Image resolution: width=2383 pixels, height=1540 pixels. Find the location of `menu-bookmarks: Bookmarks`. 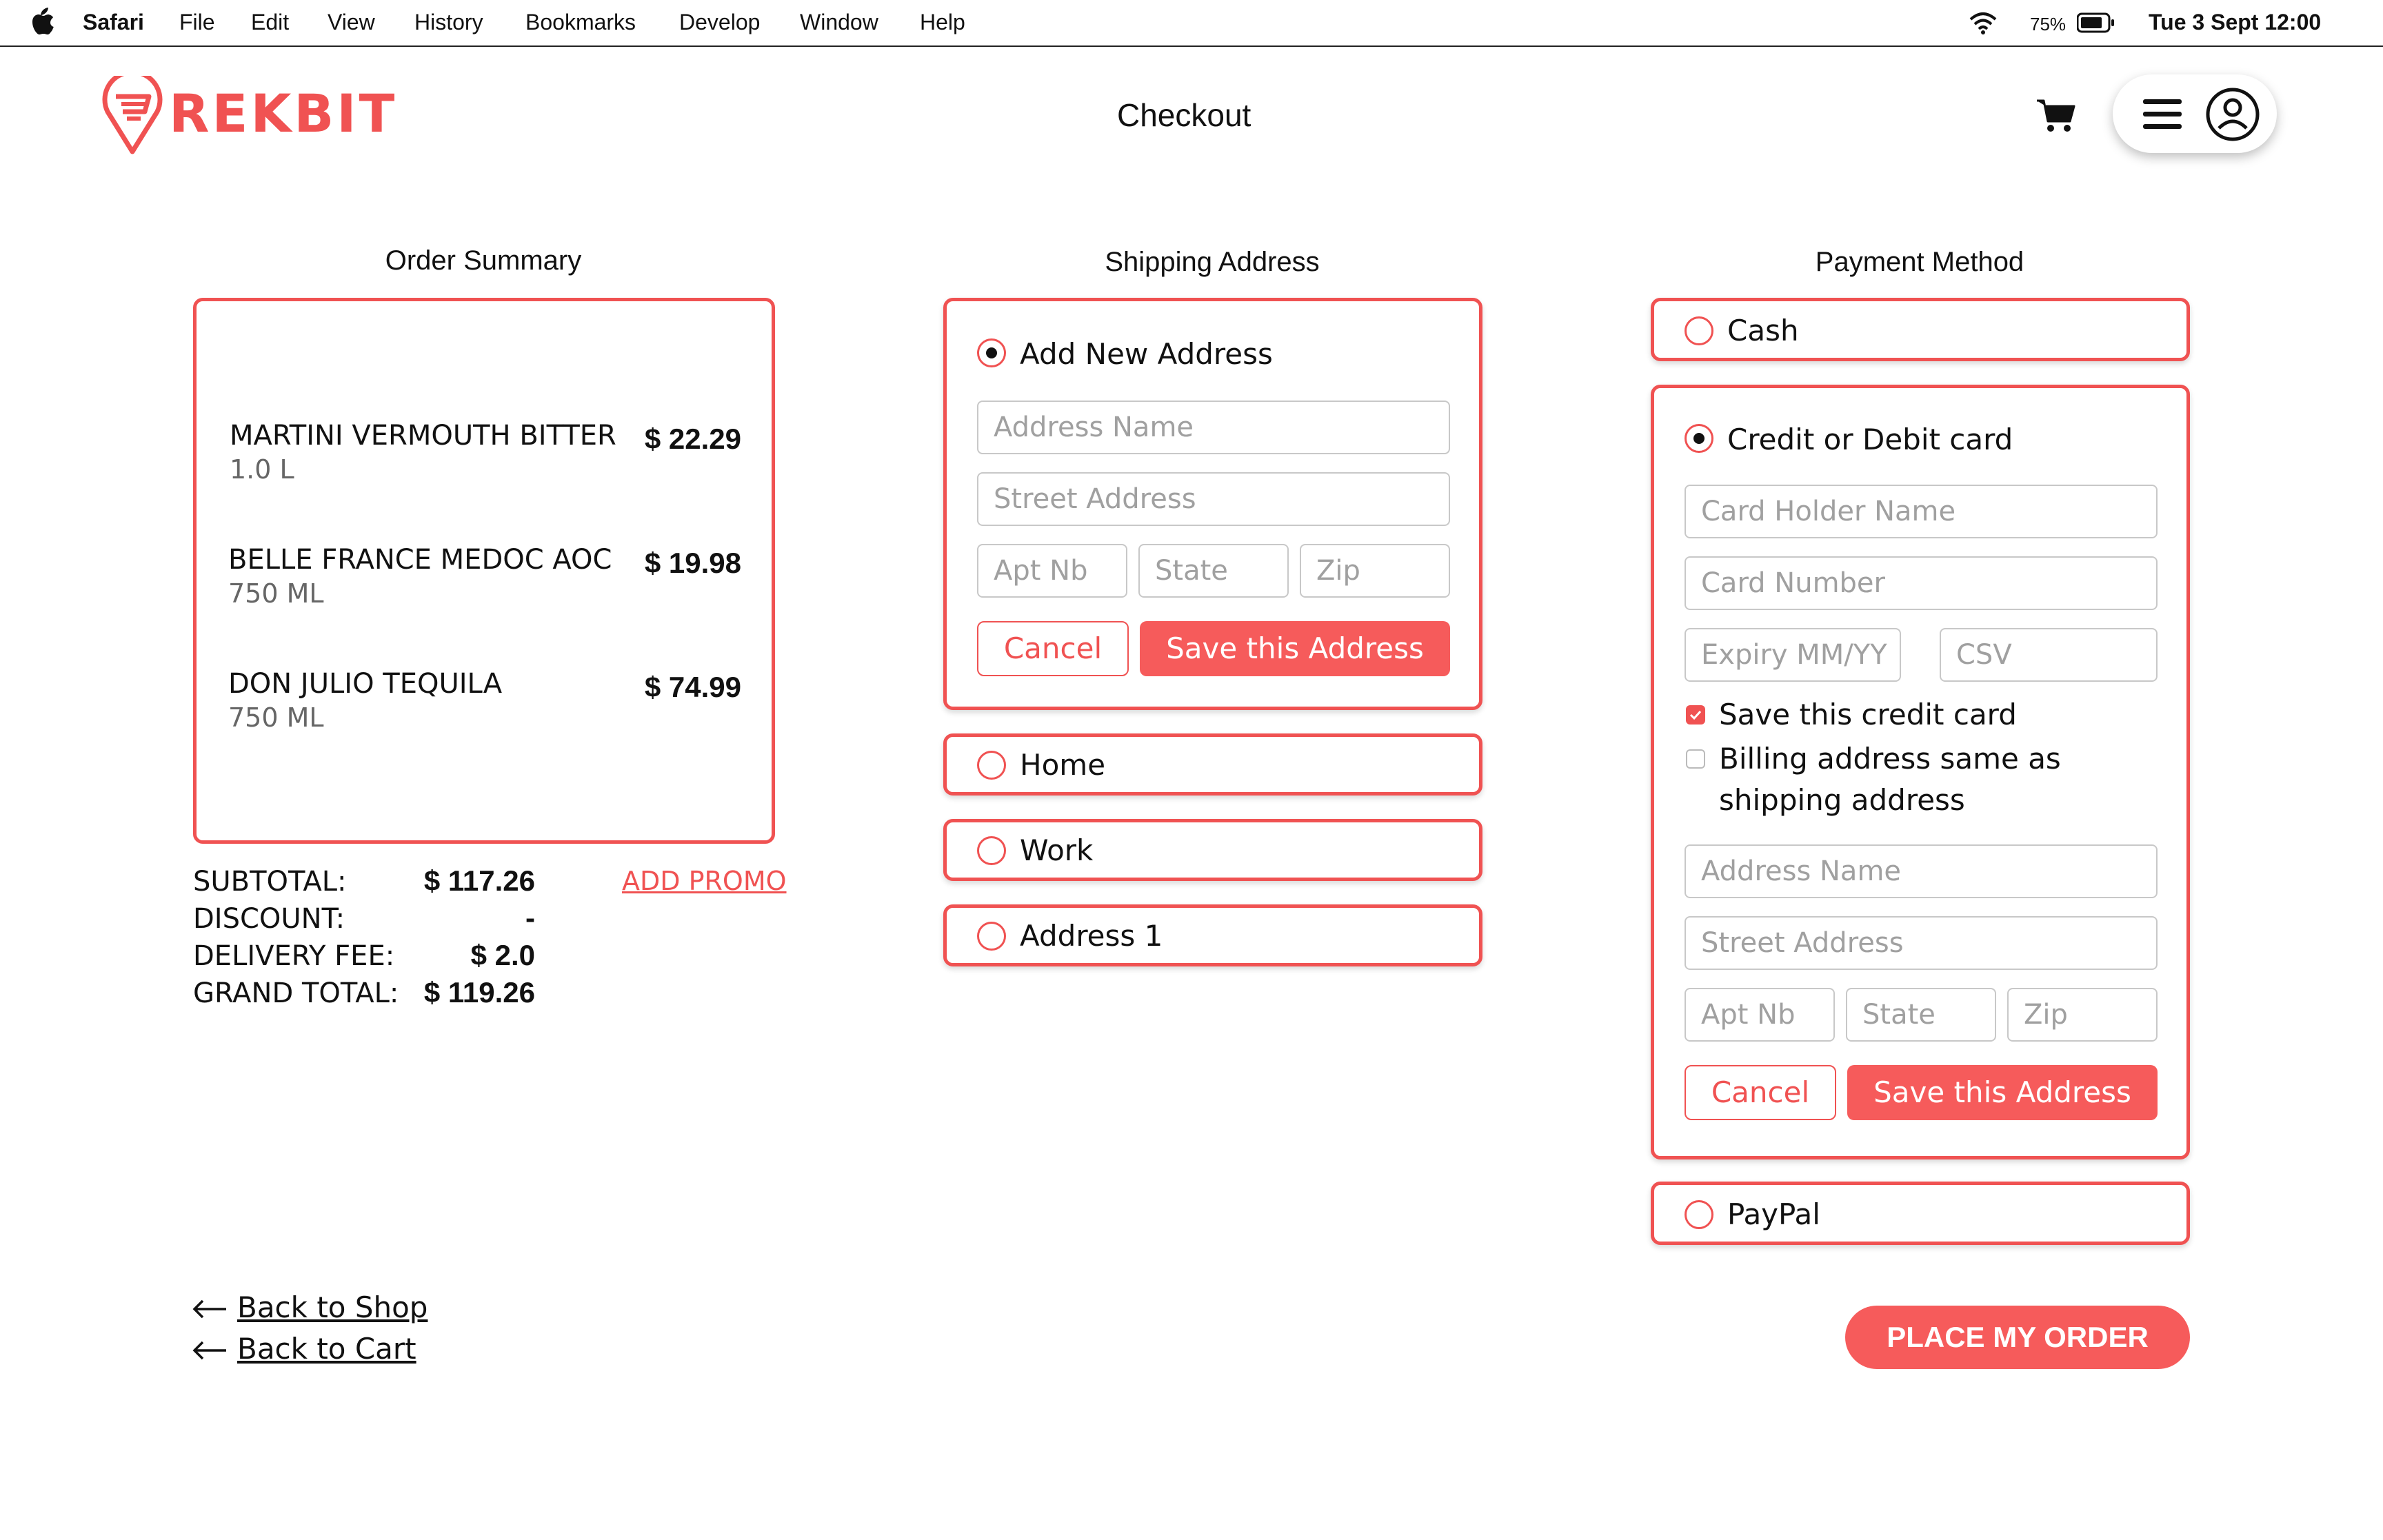

menu-bookmarks: Bookmarks is located at coordinates (580, 22).